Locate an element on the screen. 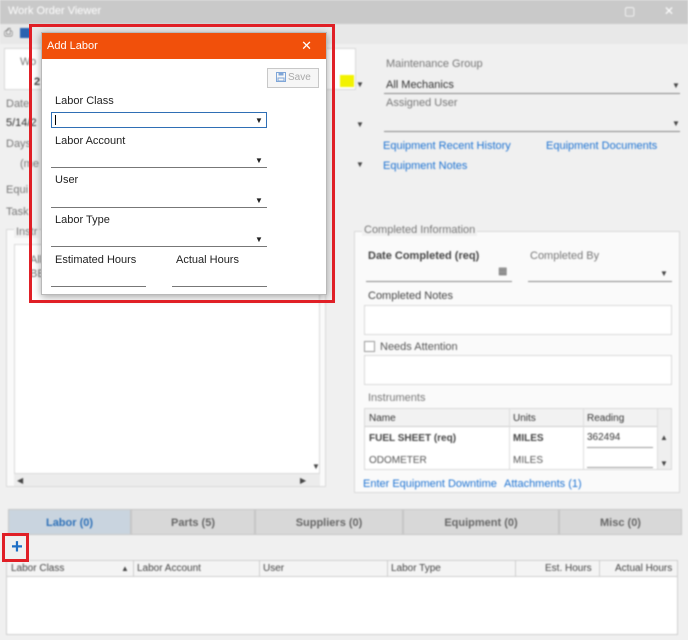 The width and height of the screenshot is (688, 640). window-title: Work Order Viewer is located at coordinates (55, 11).